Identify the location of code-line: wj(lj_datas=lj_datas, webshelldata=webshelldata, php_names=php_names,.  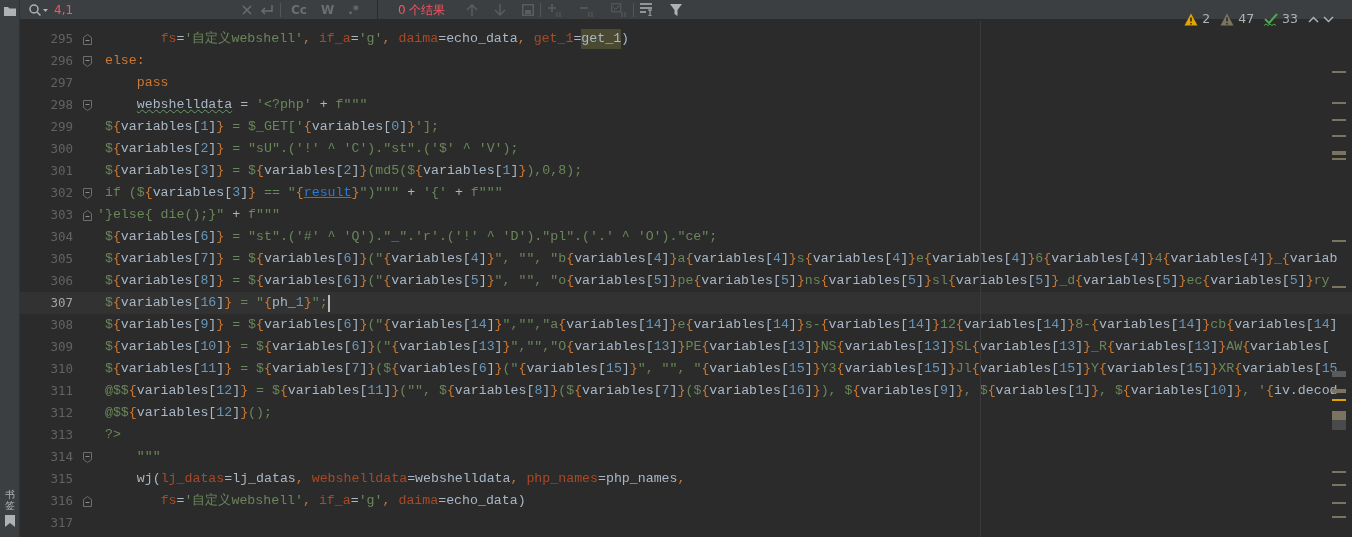
(410, 479).